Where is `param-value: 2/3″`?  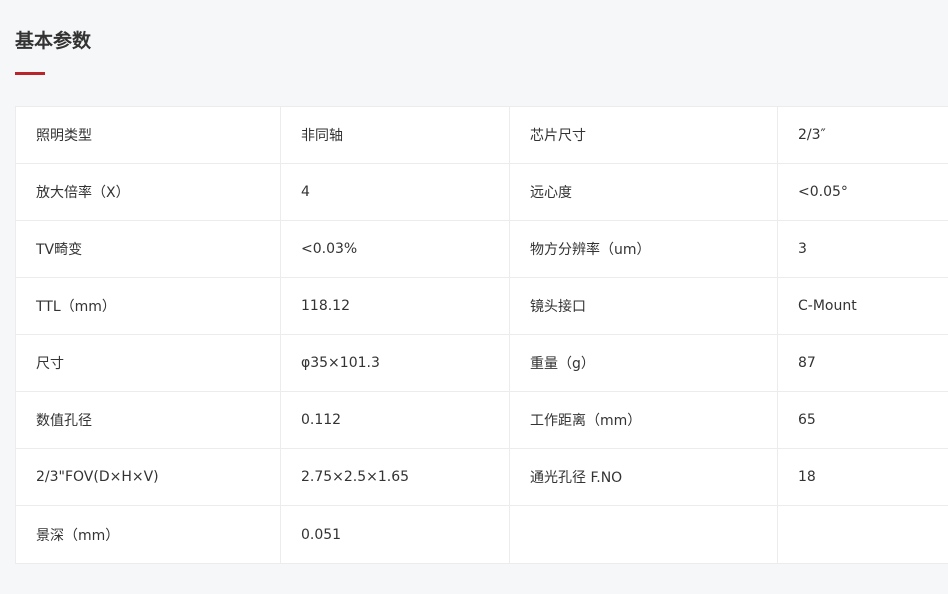 param-value: 2/3″ is located at coordinates (862, 135).